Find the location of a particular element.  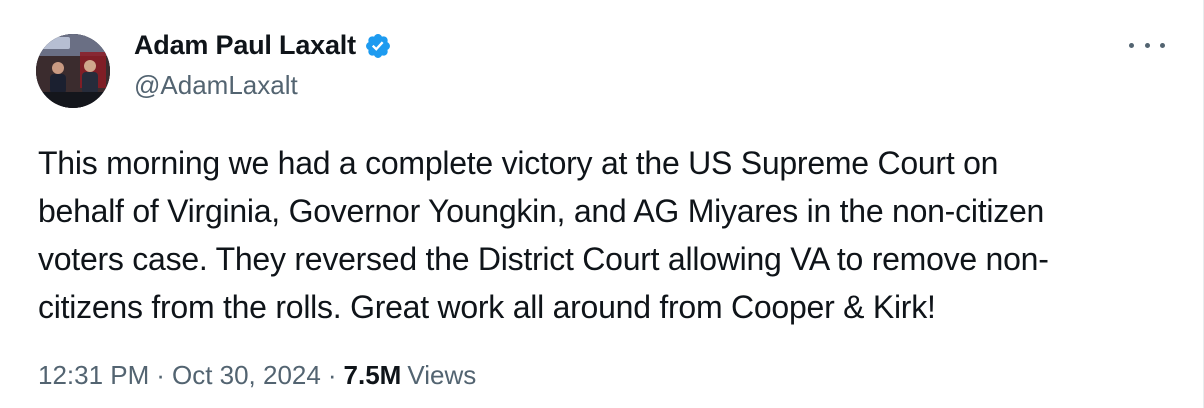

author-handle: @AdamLaxalt is located at coordinates (216, 85).